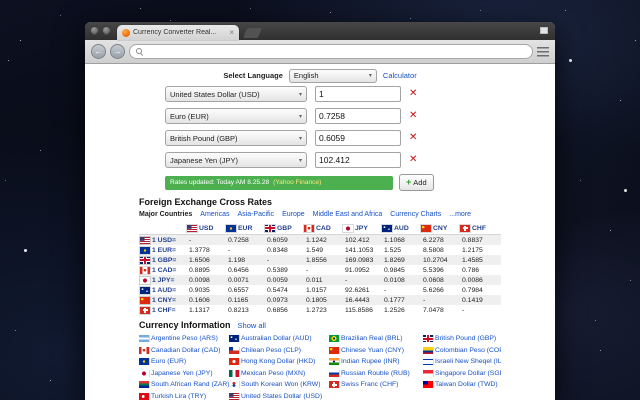  Describe the element at coordinates (348, 214) in the screenshot. I see `cross-rates-tab: Middle East and Africa` at that location.